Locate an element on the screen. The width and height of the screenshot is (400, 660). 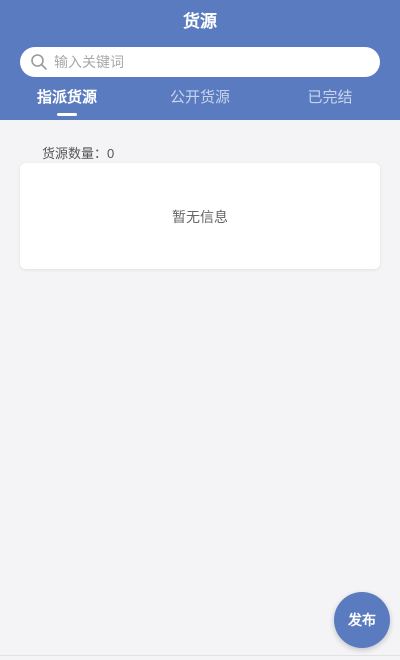
tab-assigned-sources: 指派货源 is located at coordinates (67, 100).